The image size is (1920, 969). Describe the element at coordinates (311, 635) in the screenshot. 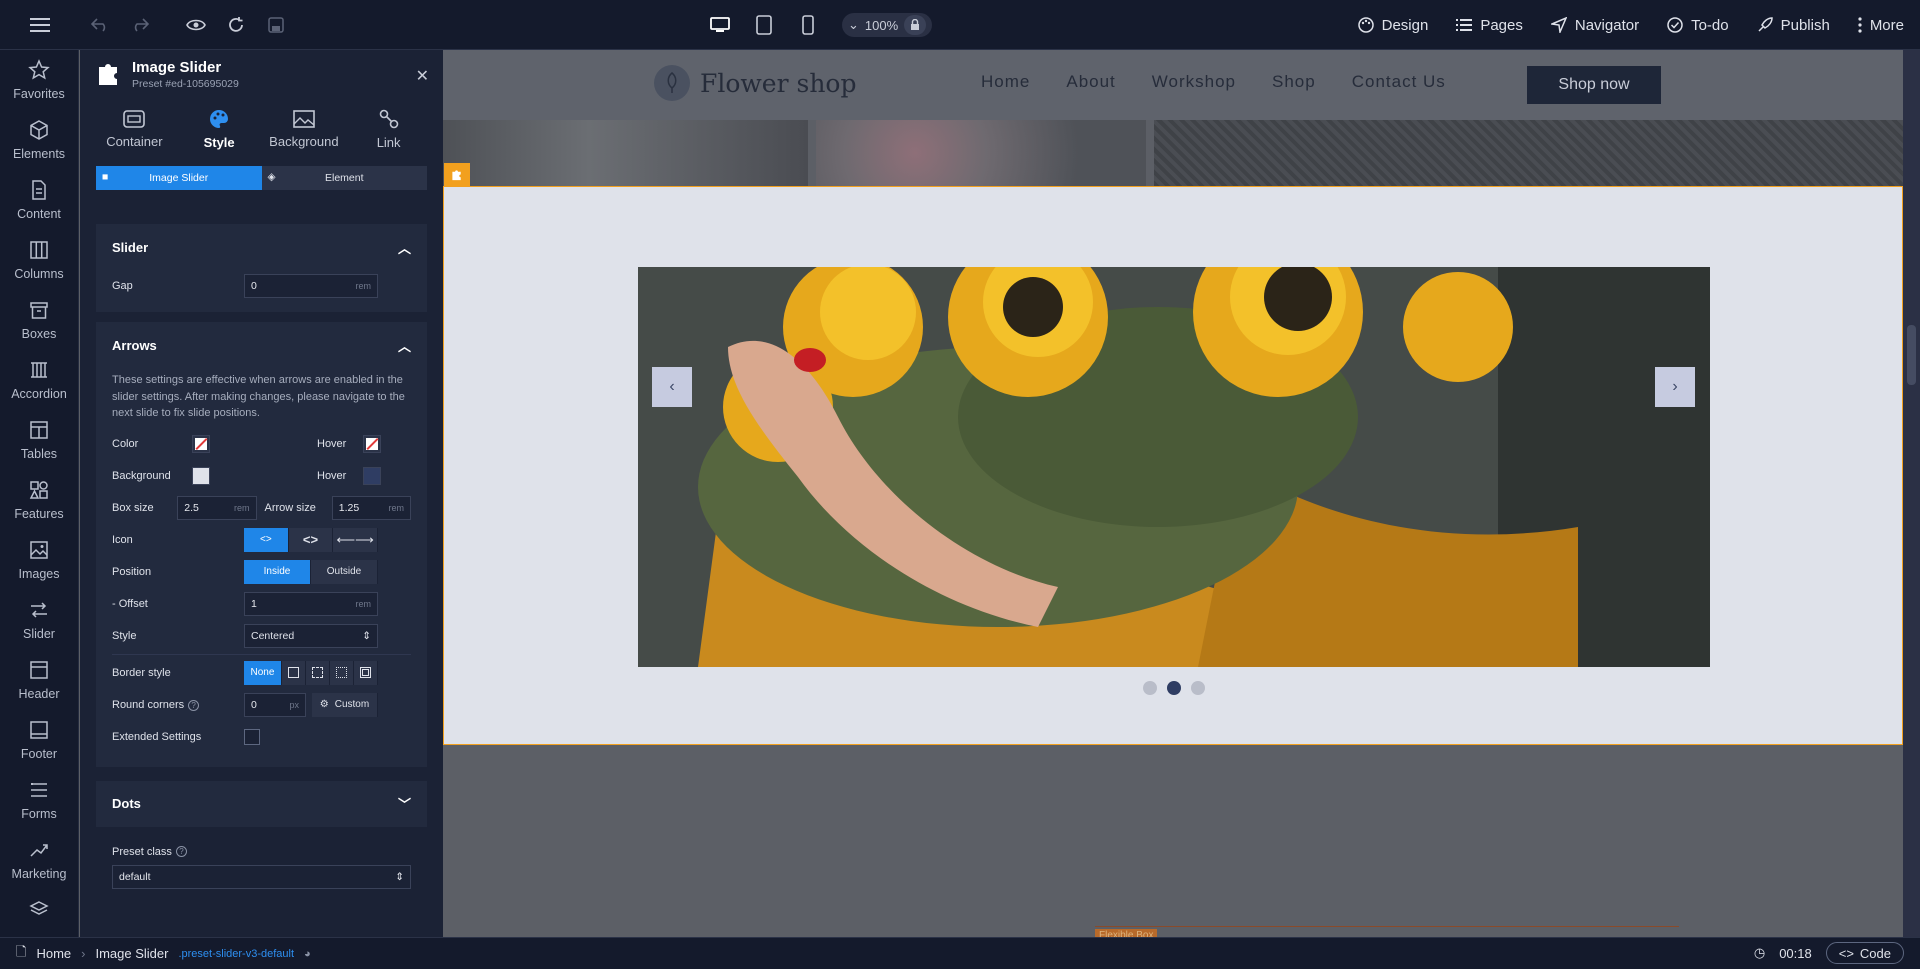

I see `arrow-style-select: Centered ⇕` at that location.